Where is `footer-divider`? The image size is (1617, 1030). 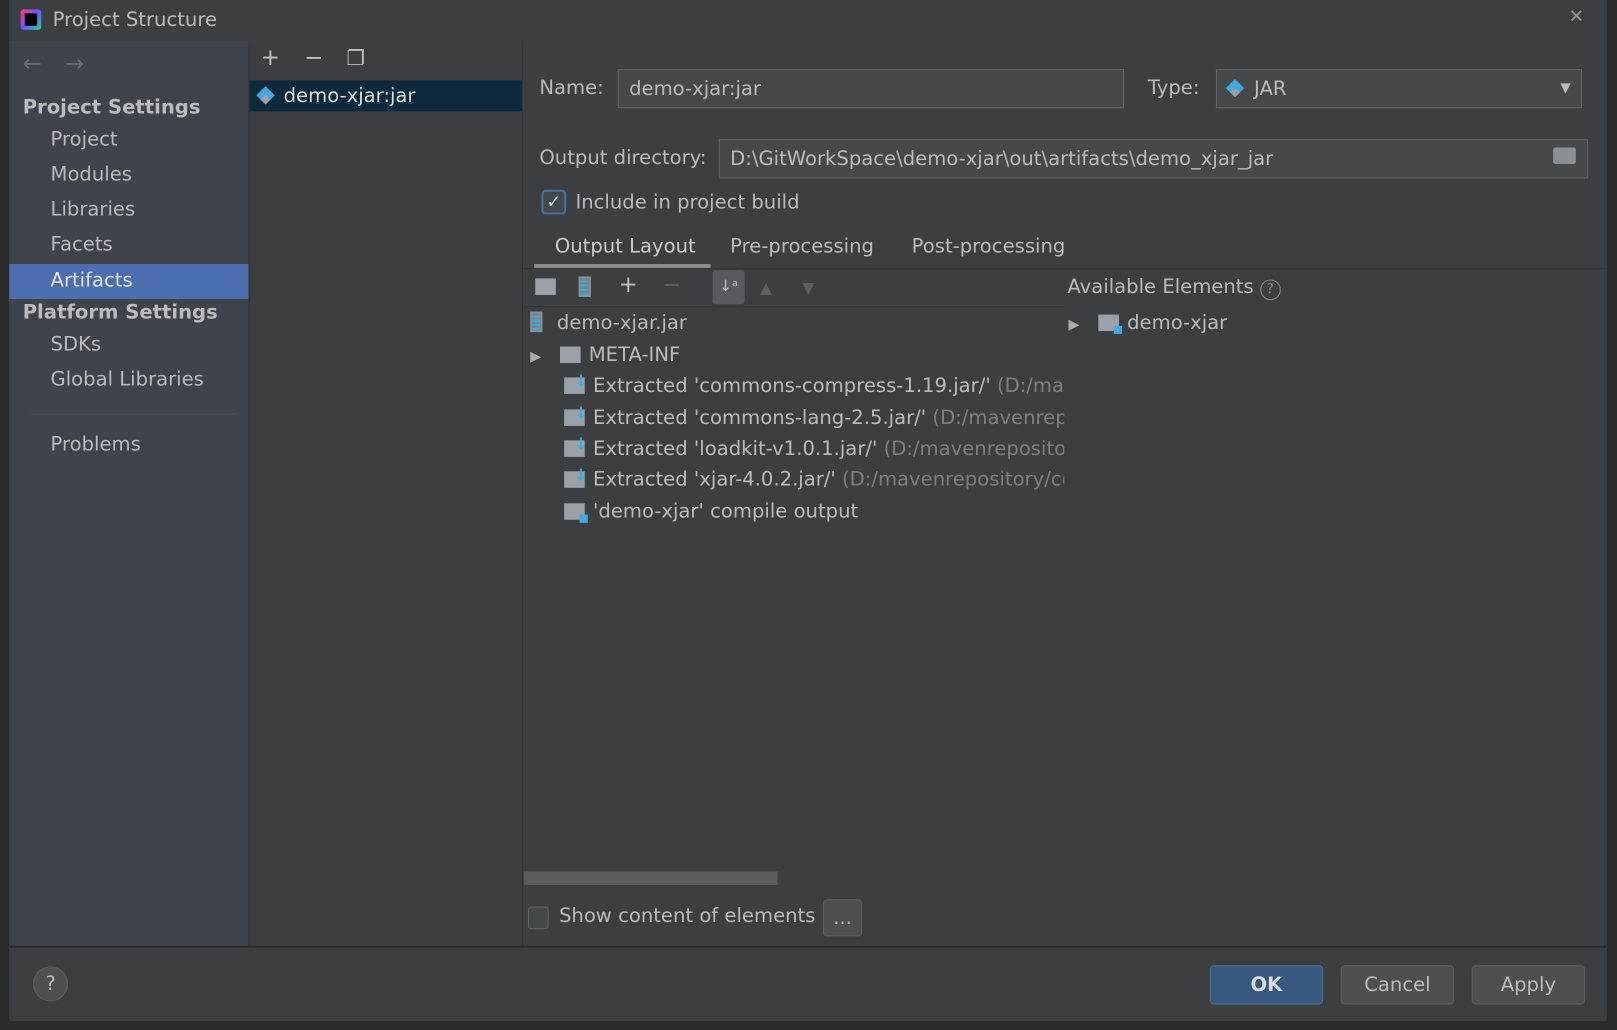
footer-divider is located at coordinates (808, 946).